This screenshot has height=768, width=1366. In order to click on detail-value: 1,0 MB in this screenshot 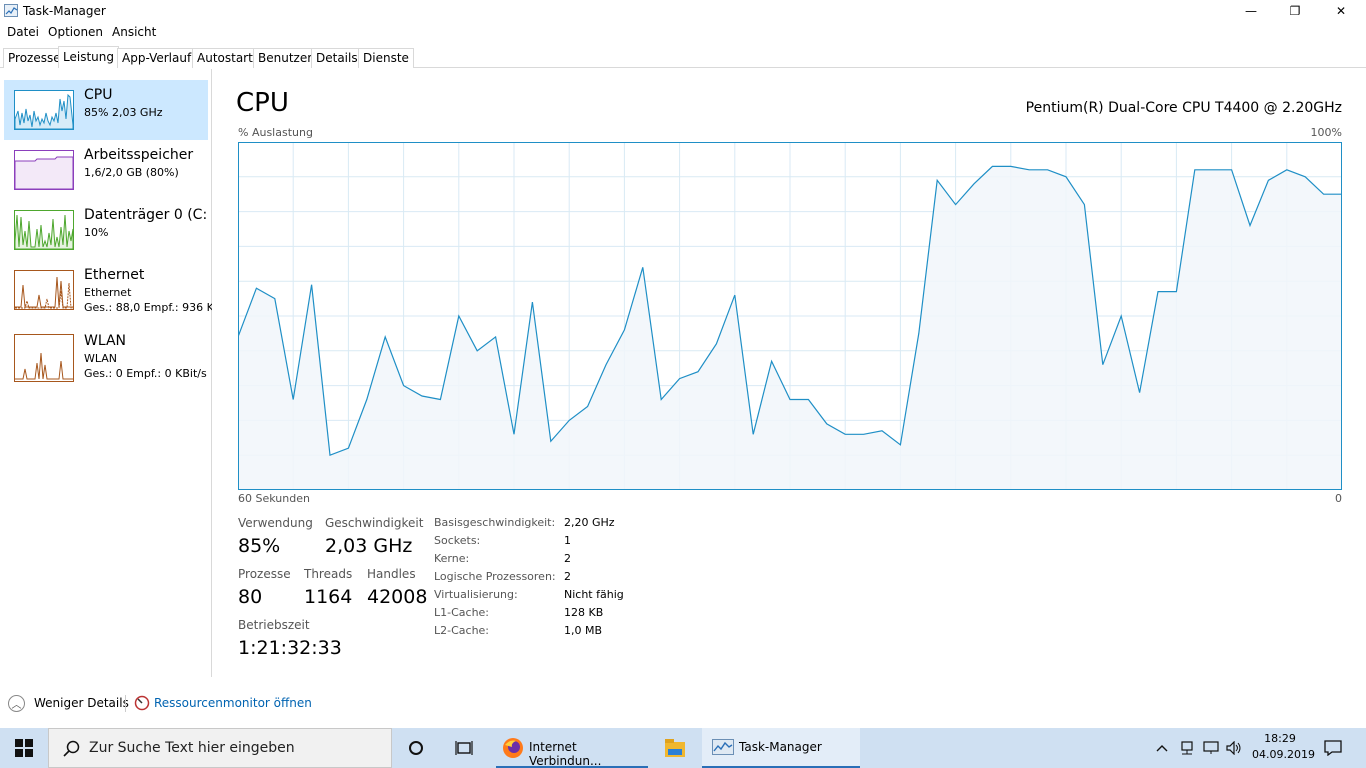, I will do `click(583, 630)`.